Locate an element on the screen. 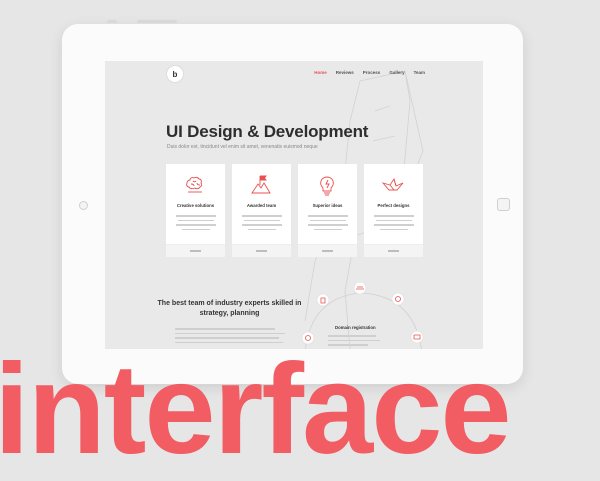  camera-icon is located at coordinates (83, 205).